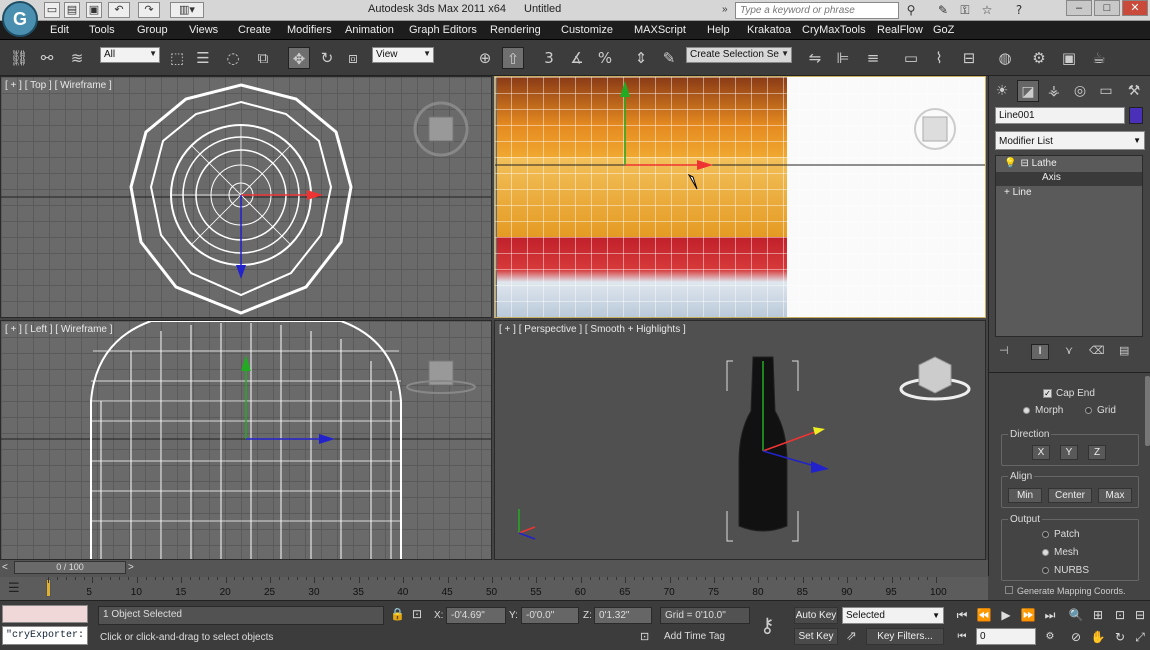 Image resolution: width=1150 pixels, height=650 pixels. I want to click on lock-icon: 🔒, so click(397, 614).